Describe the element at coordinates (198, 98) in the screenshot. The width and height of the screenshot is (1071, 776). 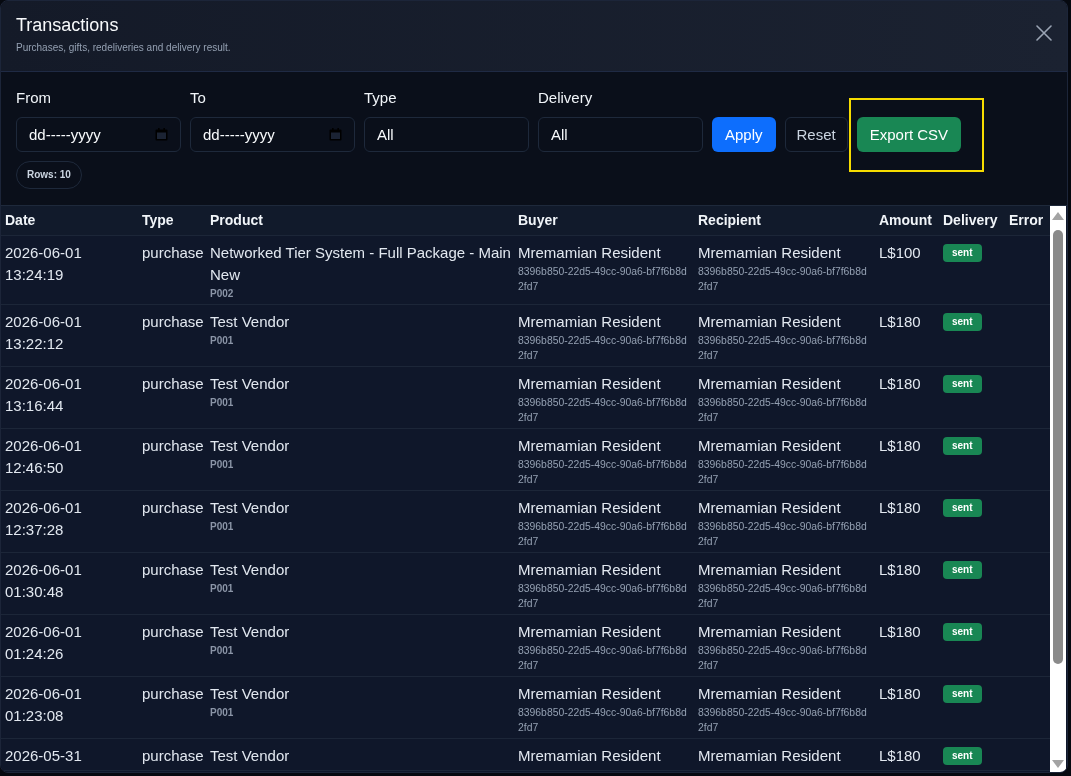
I see `field-label: To` at that location.